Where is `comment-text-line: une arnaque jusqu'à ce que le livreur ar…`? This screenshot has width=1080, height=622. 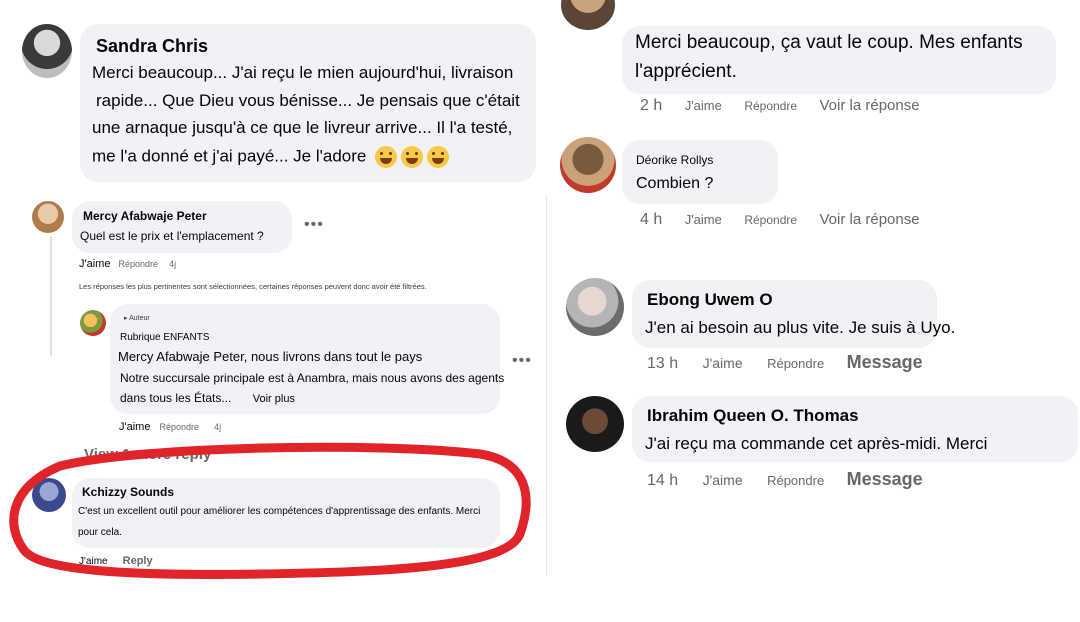 comment-text-line: une arnaque jusqu'à ce que le livreur ar… is located at coordinates (302, 127).